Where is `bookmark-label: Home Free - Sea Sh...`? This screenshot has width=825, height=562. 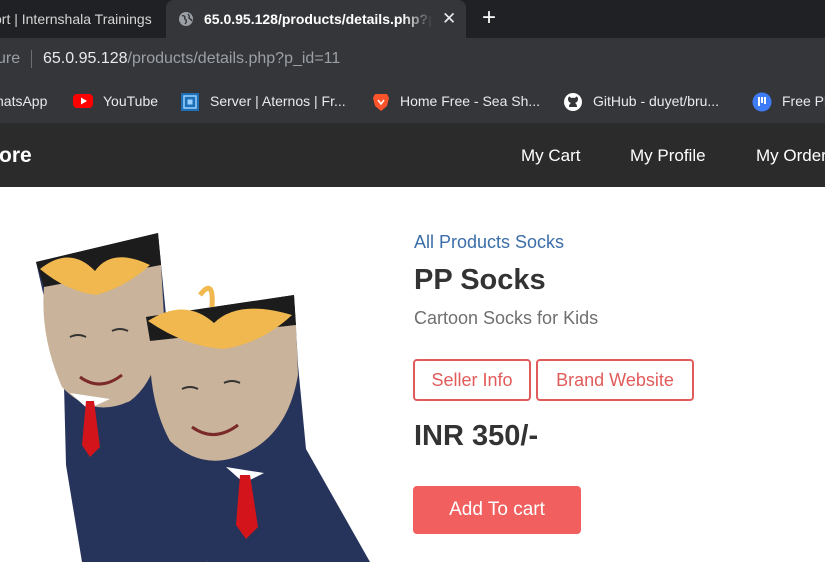 bookmark-label: Home Free - Sea Sh... is located at coordinates (470, 101).